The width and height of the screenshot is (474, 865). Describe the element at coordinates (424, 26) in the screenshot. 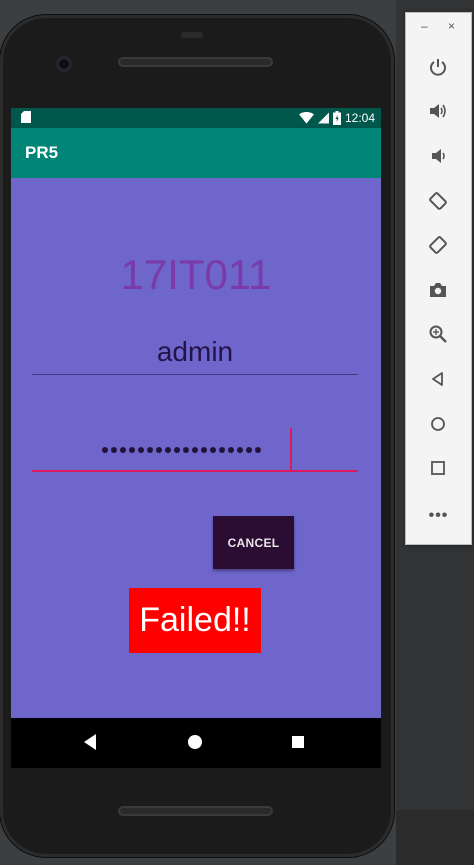

I see `minimize-button: –` at that location.